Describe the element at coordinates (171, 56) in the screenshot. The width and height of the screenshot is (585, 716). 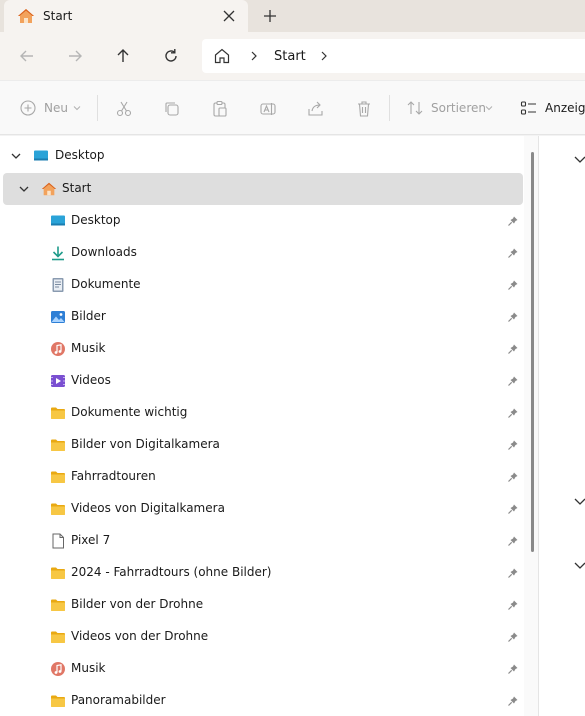
I see `refresh-icon` at that location.